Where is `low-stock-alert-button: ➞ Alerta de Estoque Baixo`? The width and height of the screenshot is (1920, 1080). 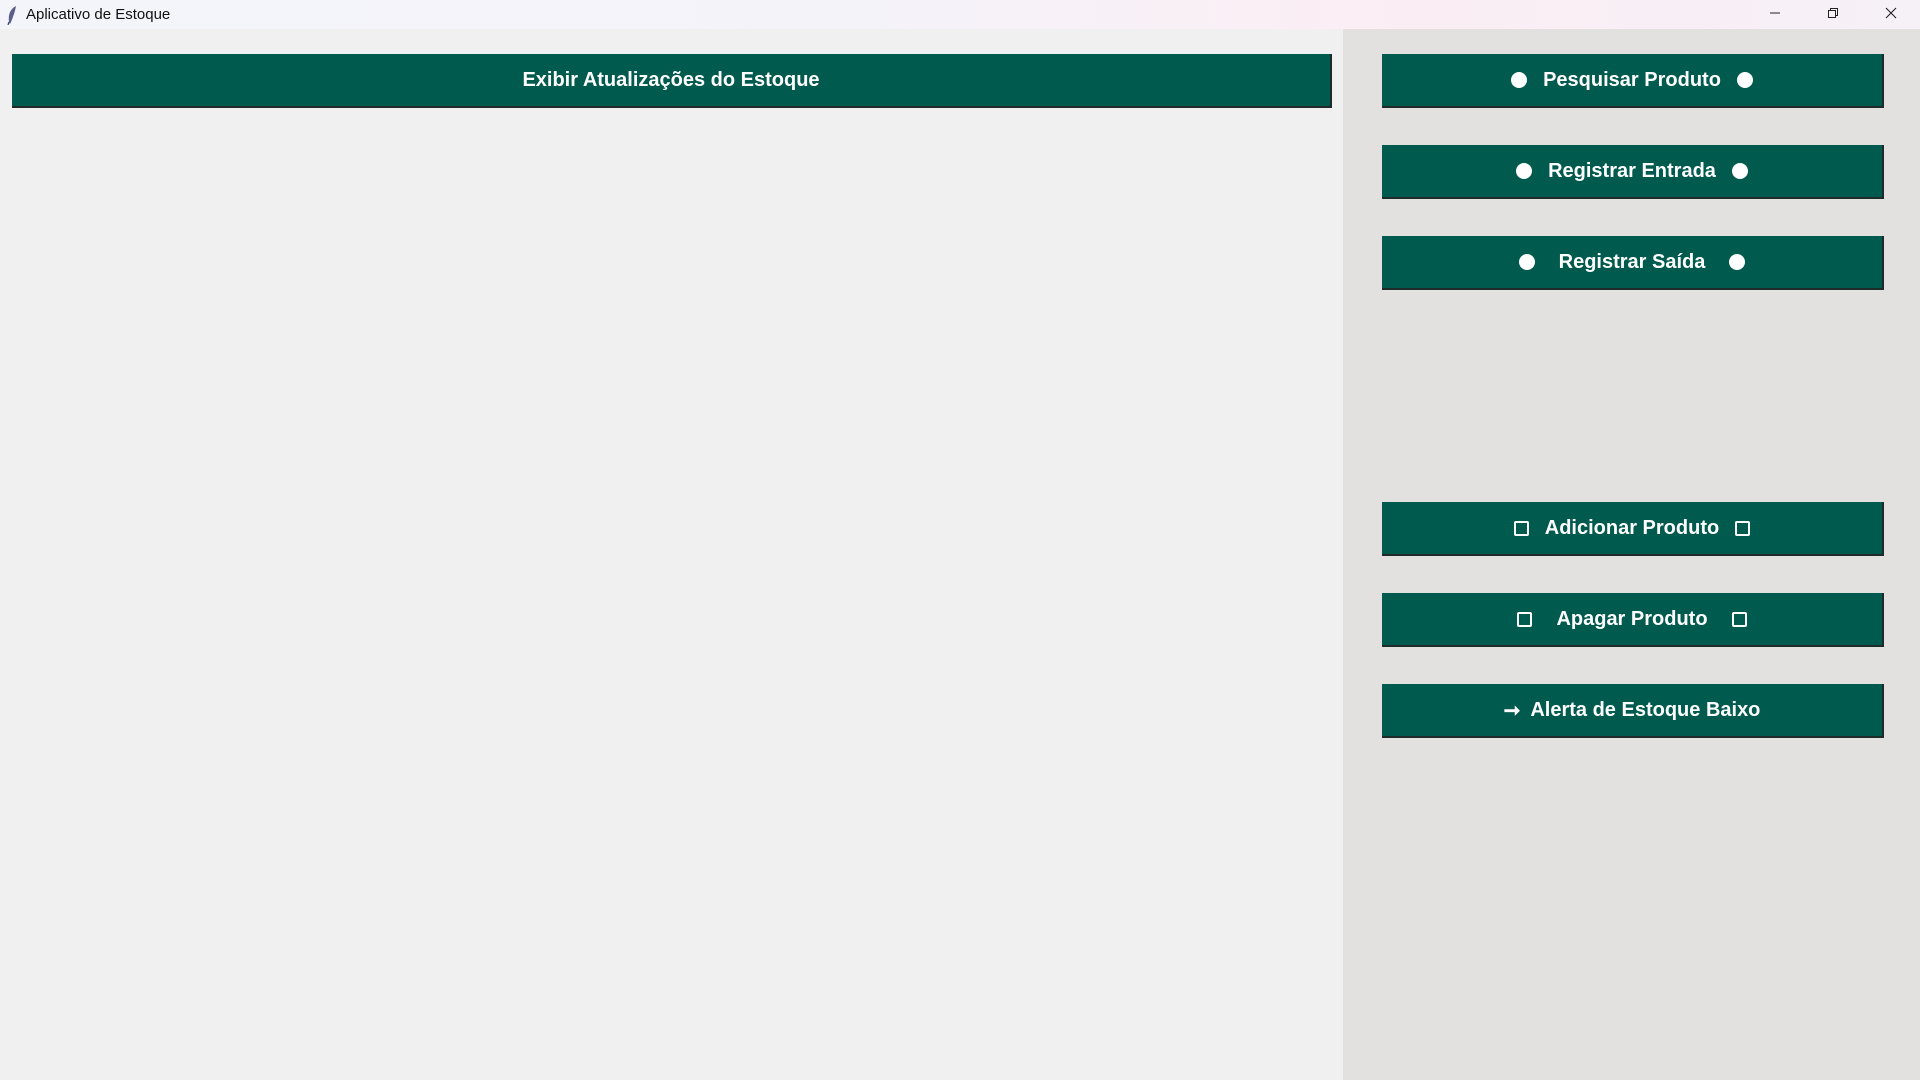
low-stock-alert-button: ➞ Alerta de Estoque Baixo is located at coordinates (1633, 711).